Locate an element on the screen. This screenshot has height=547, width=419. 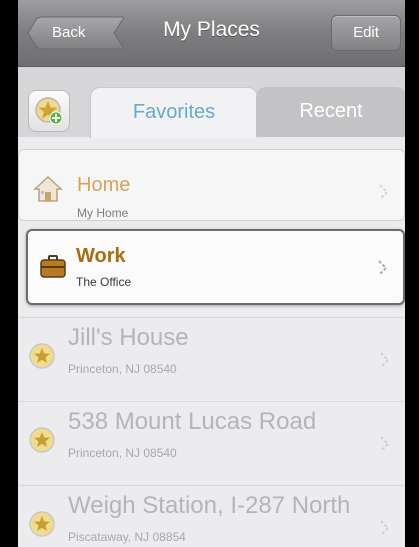
add-favorite-icon is located at coordinates (49, 111).